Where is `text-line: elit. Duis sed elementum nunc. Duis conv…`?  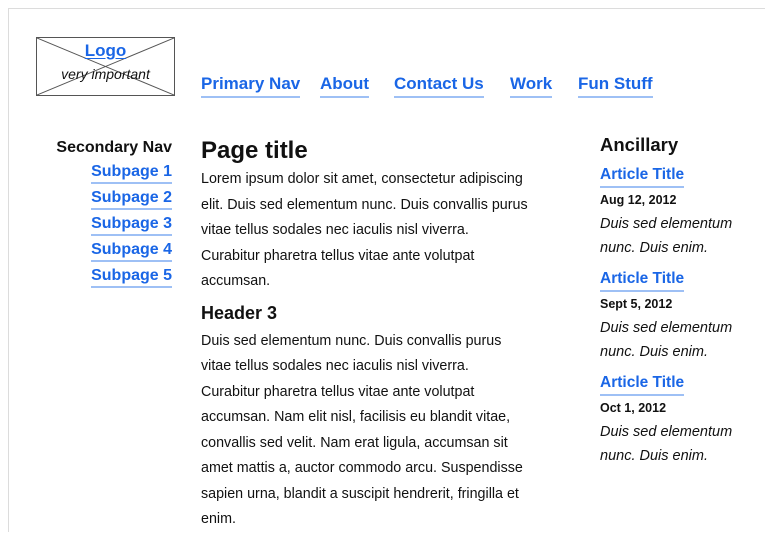 text-line: elit. Duis sed elementum nunc. Duis conv… is located at coordinates (364, 204).